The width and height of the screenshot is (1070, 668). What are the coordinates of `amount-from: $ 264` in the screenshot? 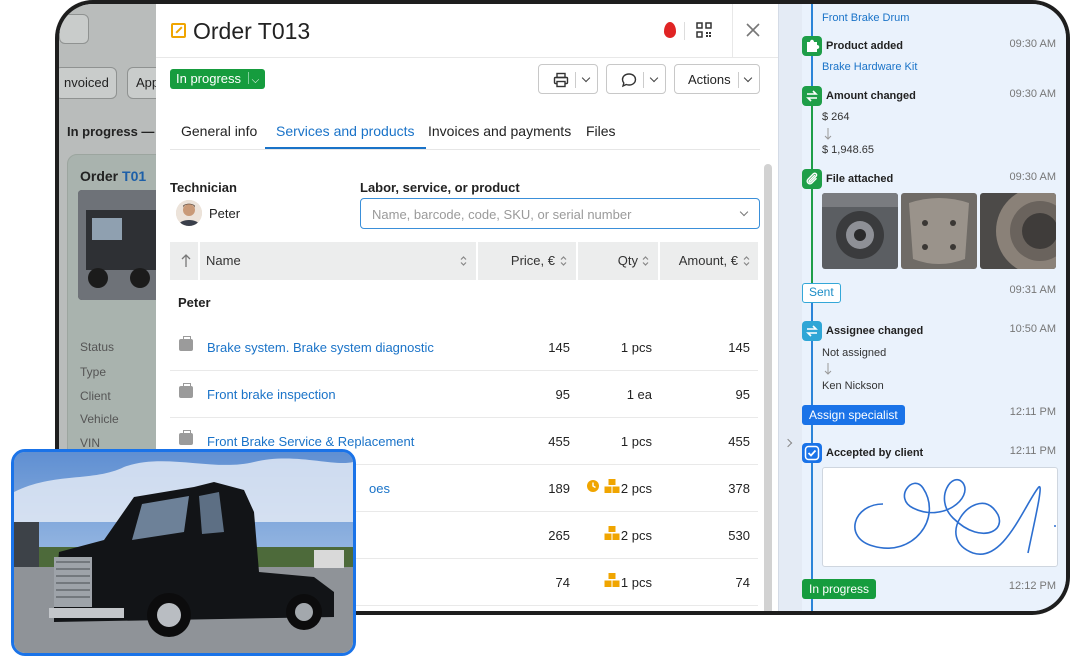 It's located at (836, 117).